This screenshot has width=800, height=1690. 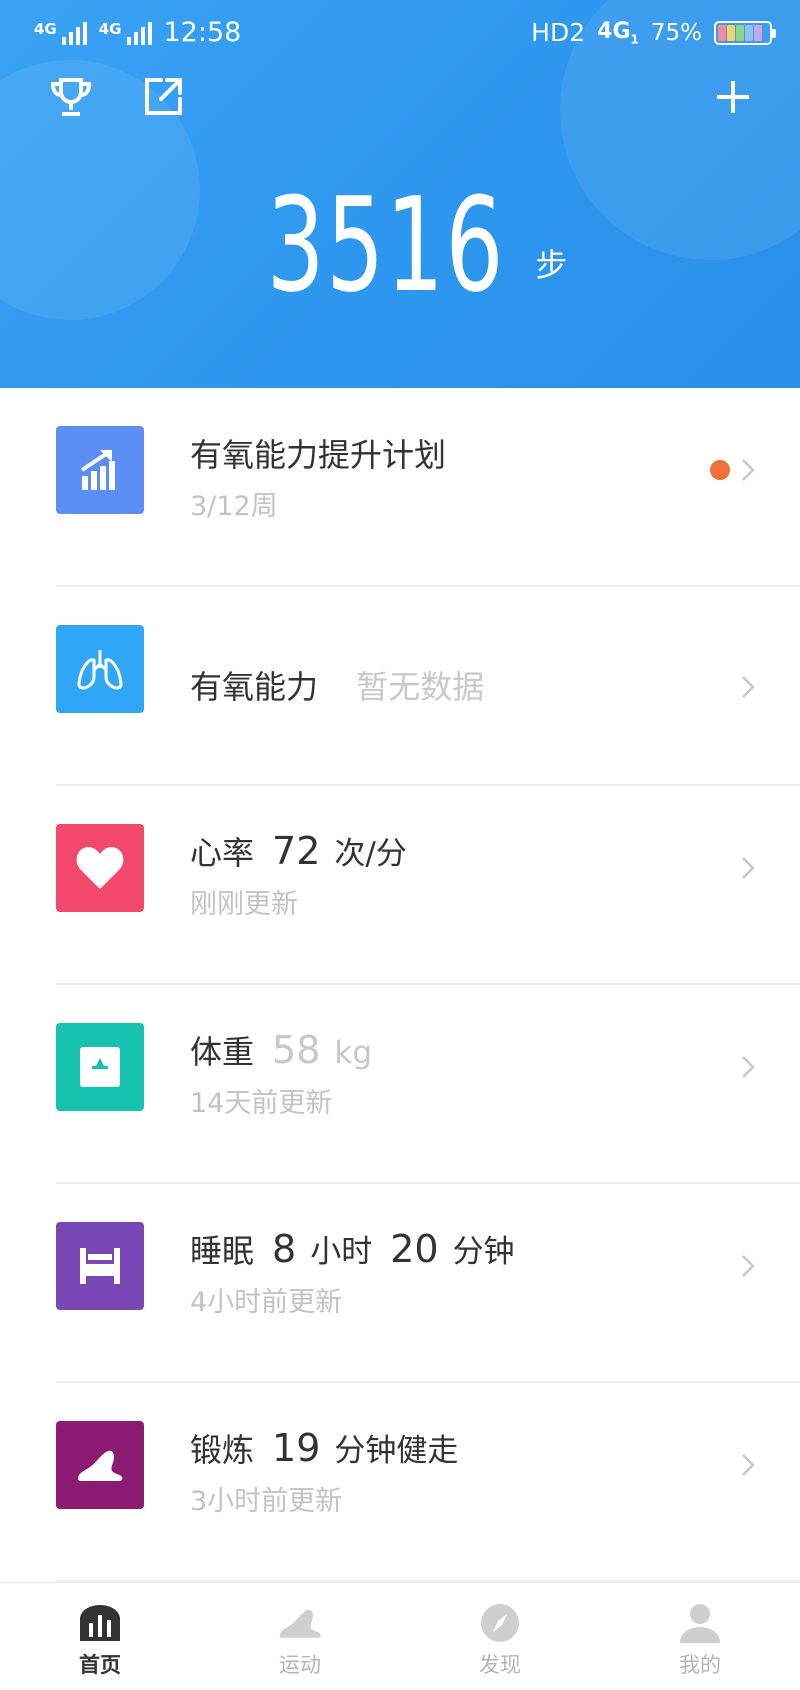 What do you see at coordinates (60, 32) in the screenshot?
I see `signal-1-icon: 4G` at bounding box center [60, 32].